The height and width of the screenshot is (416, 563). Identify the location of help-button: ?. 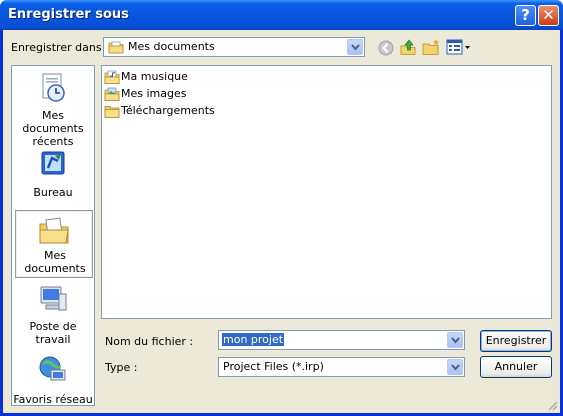
(525, 15).